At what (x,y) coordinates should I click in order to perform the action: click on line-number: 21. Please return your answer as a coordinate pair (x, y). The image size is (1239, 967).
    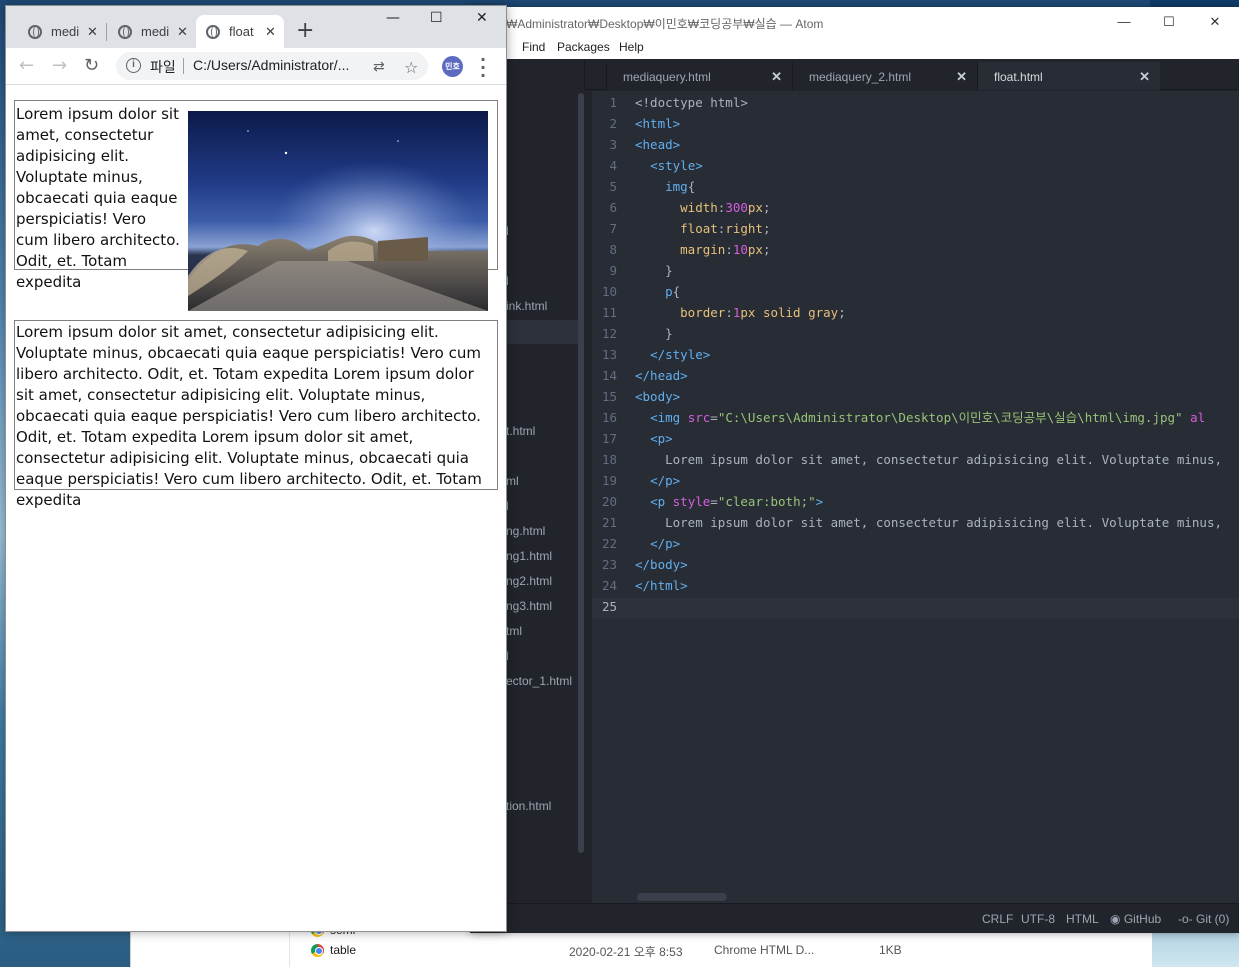
    Looking at the image, I should click on (609, 522).